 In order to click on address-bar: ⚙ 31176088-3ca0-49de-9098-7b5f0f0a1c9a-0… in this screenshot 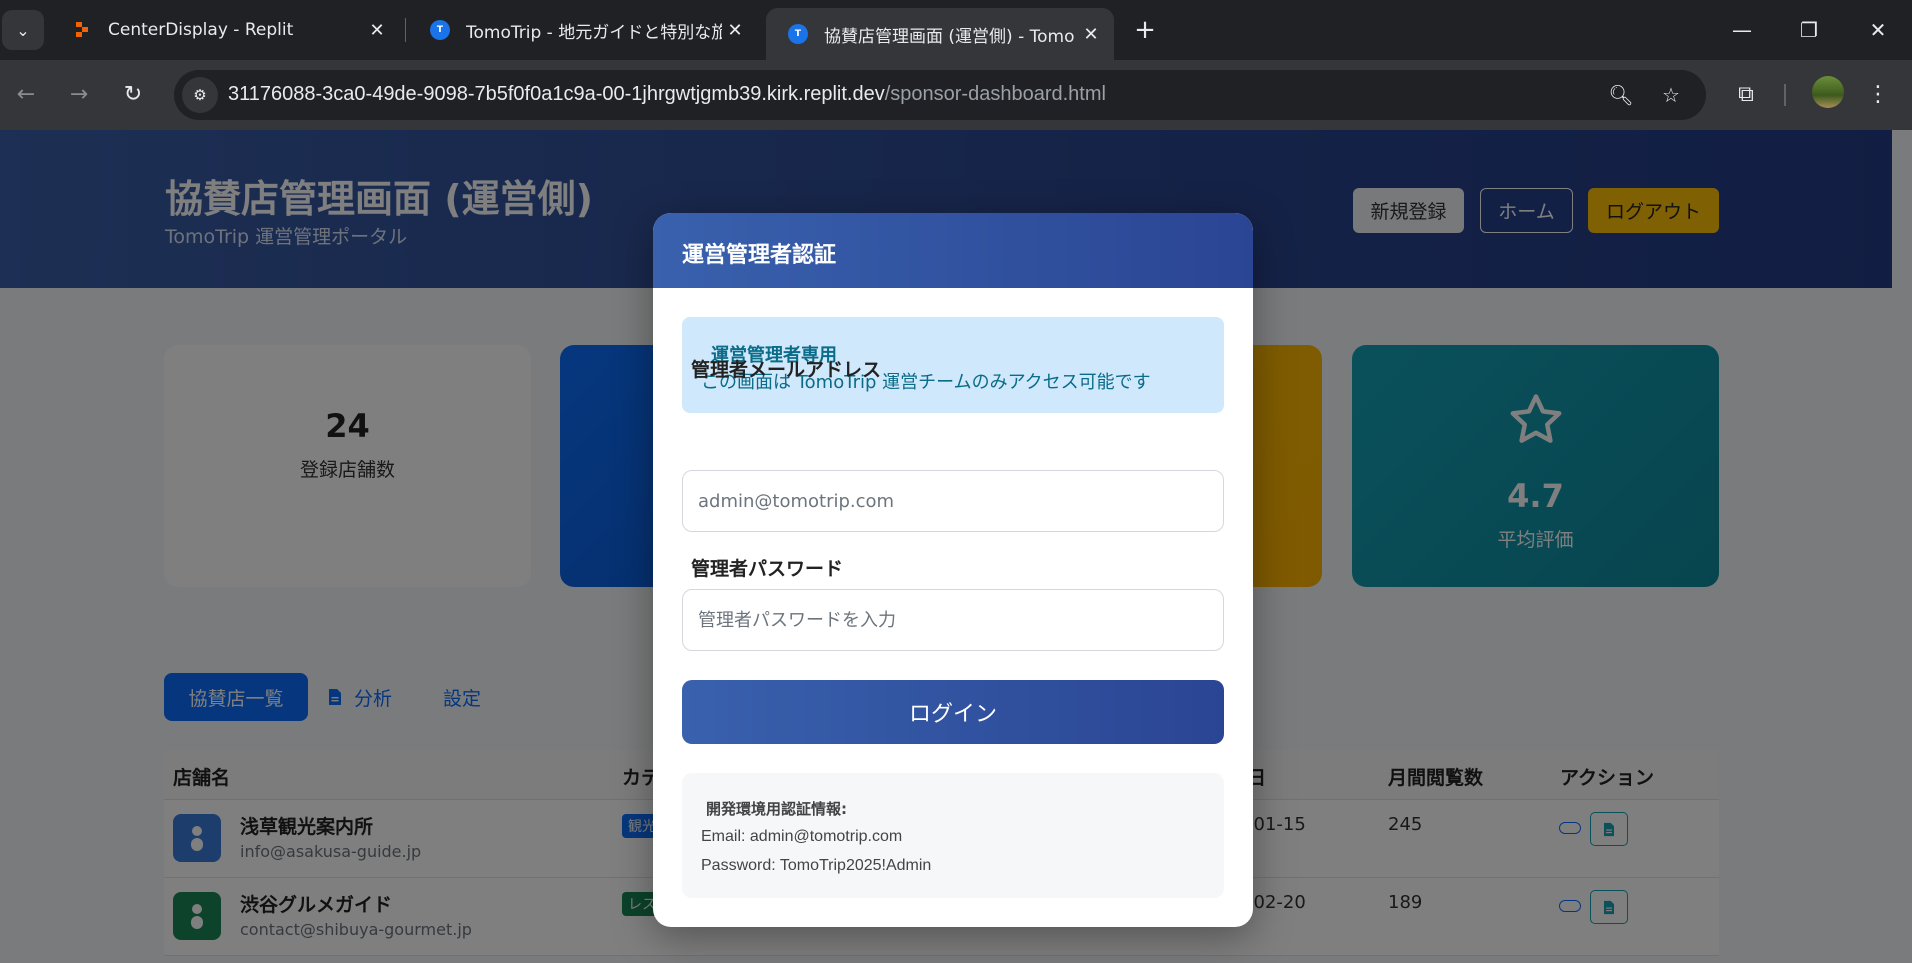, I will do `click(940, 95)`.